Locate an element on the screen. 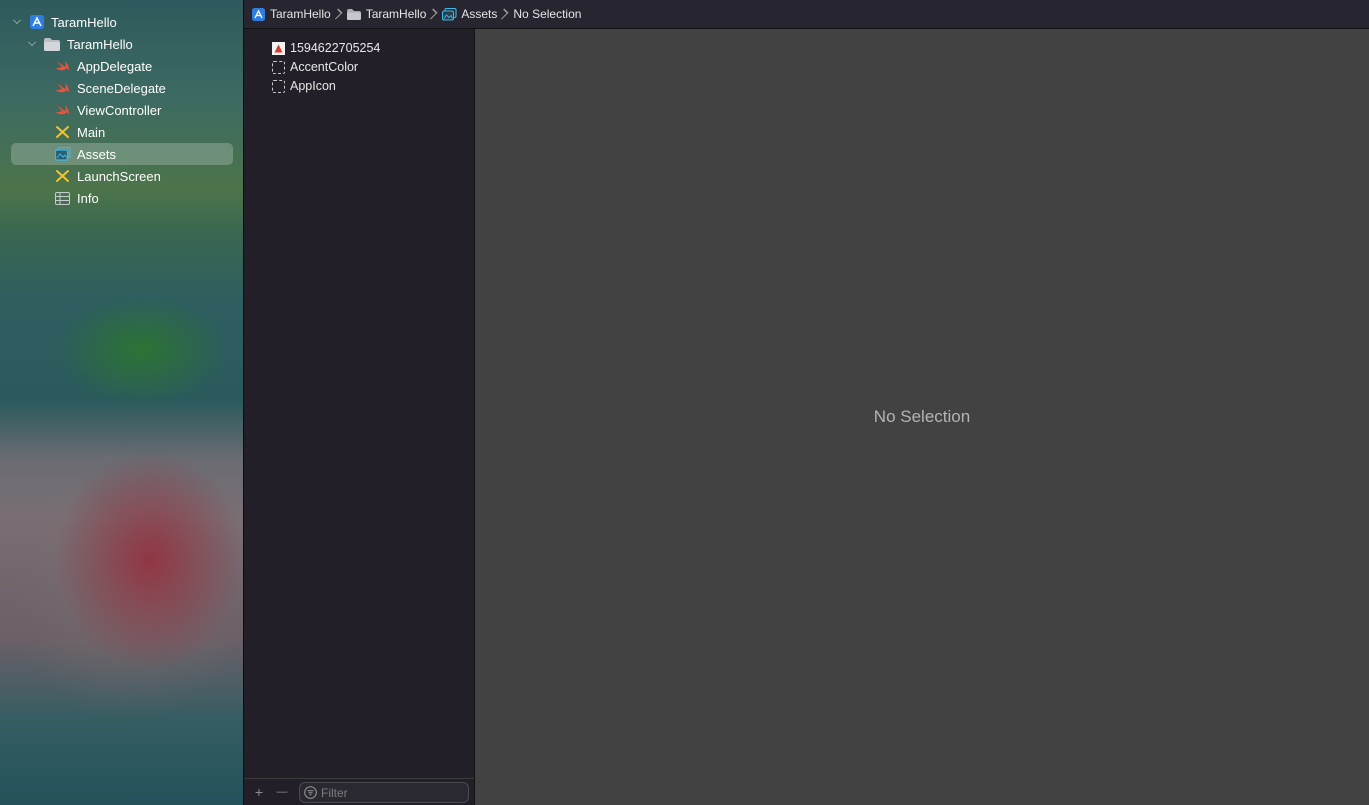 The image size is (1369, 805). breadcrumb-label: Assets is located at coordinates (479, 14).